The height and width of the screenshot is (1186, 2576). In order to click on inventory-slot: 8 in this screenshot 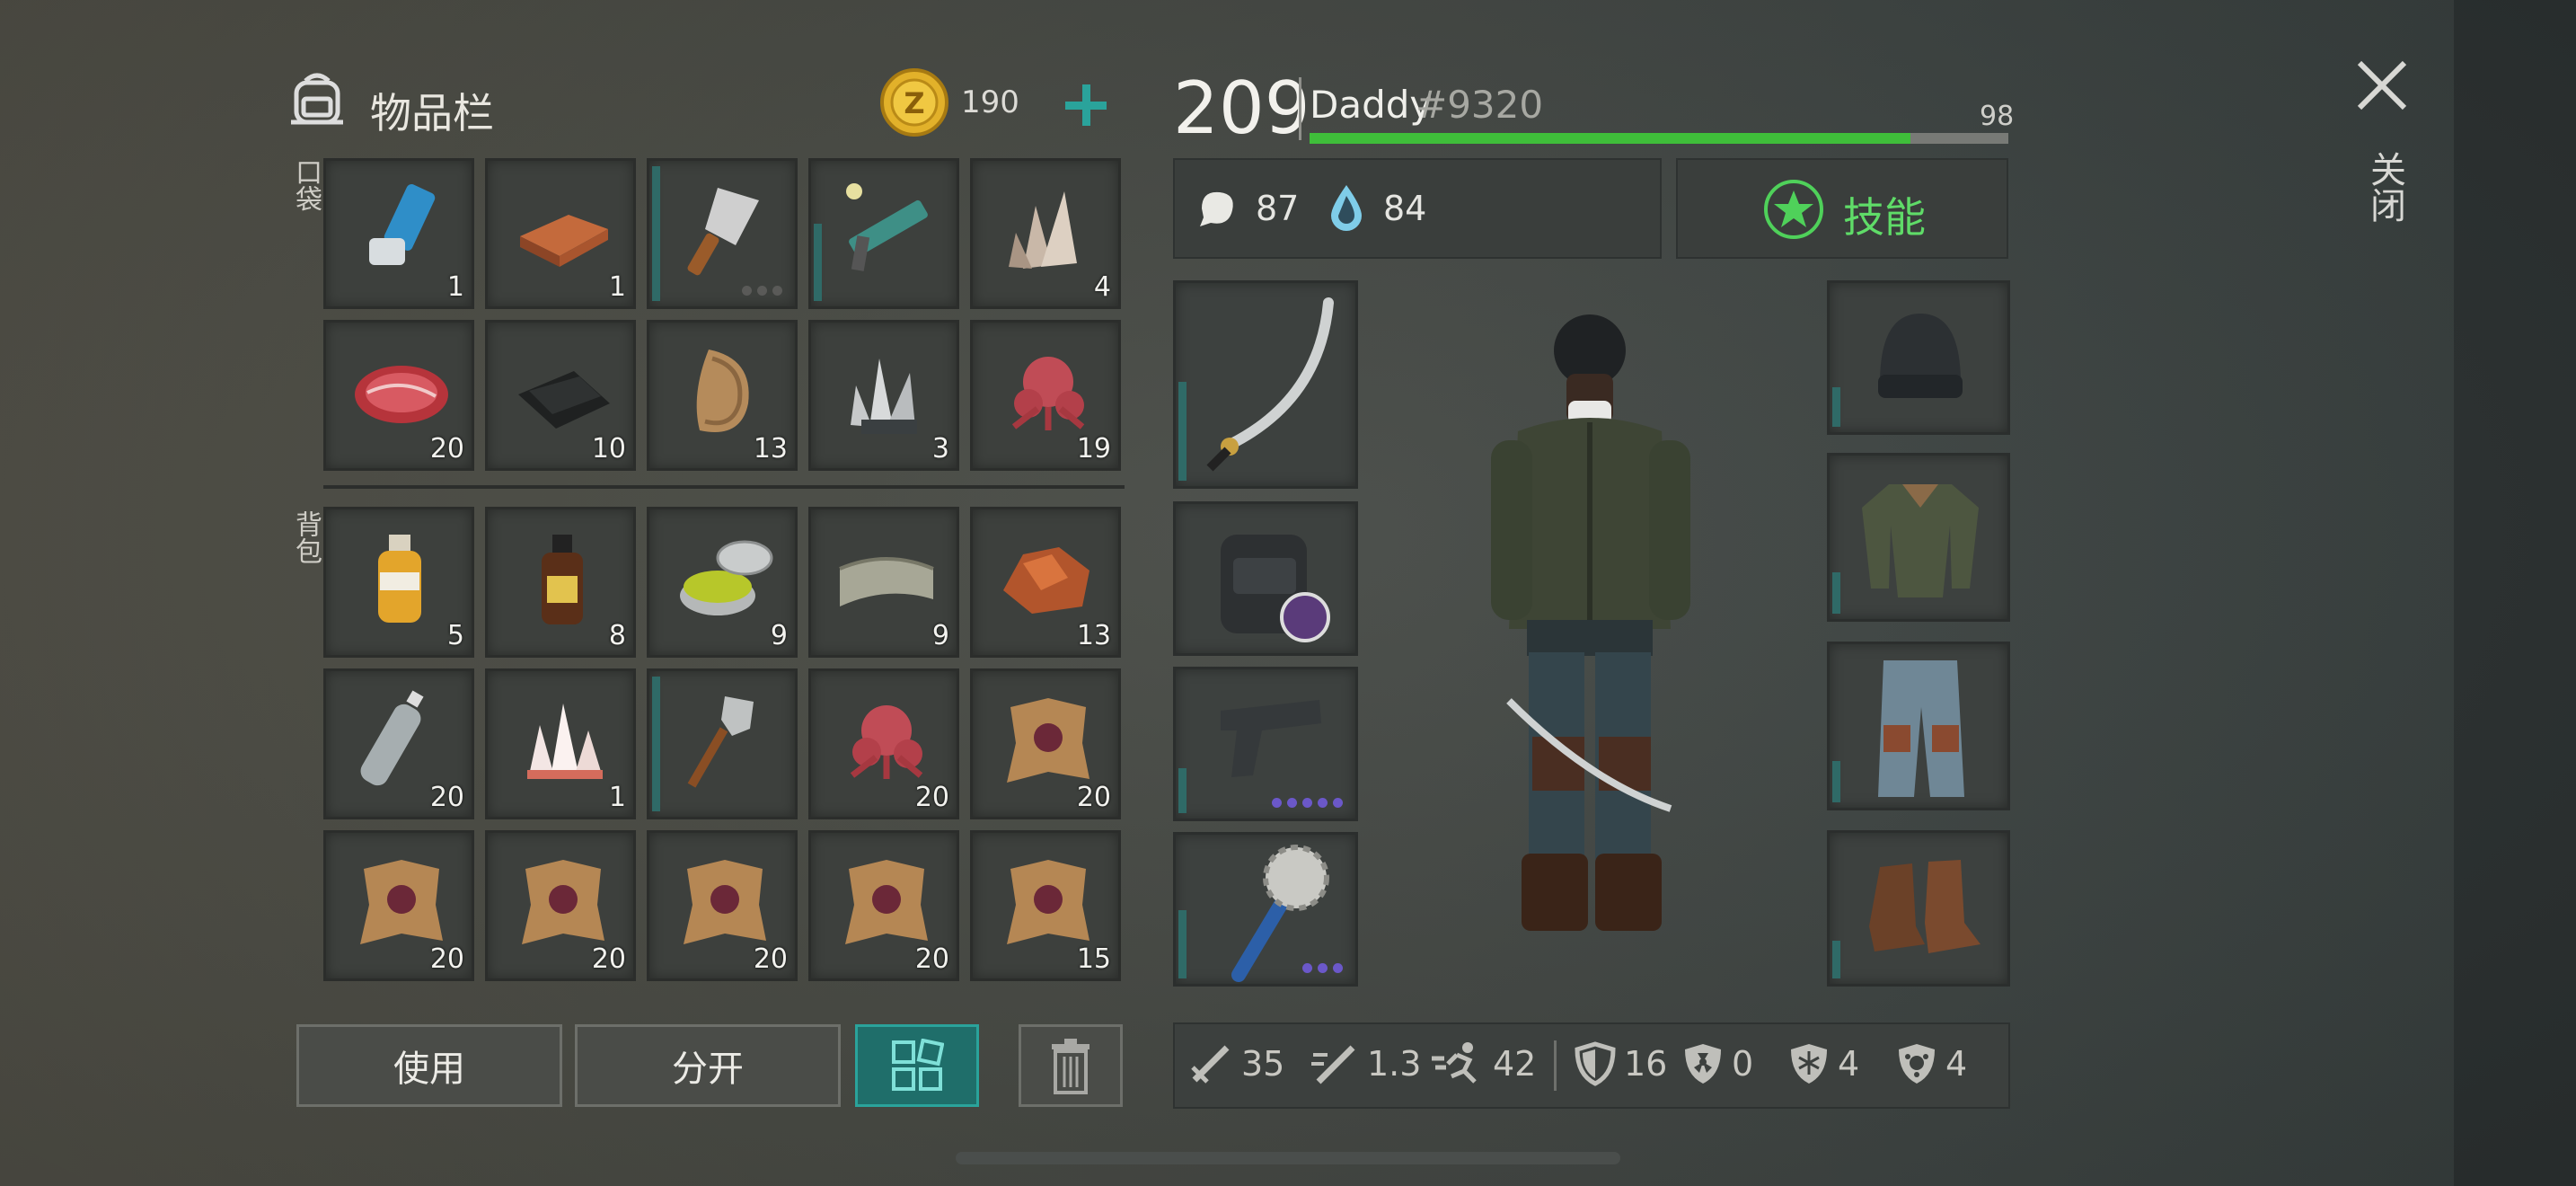, I will do `click(560, 582)`.